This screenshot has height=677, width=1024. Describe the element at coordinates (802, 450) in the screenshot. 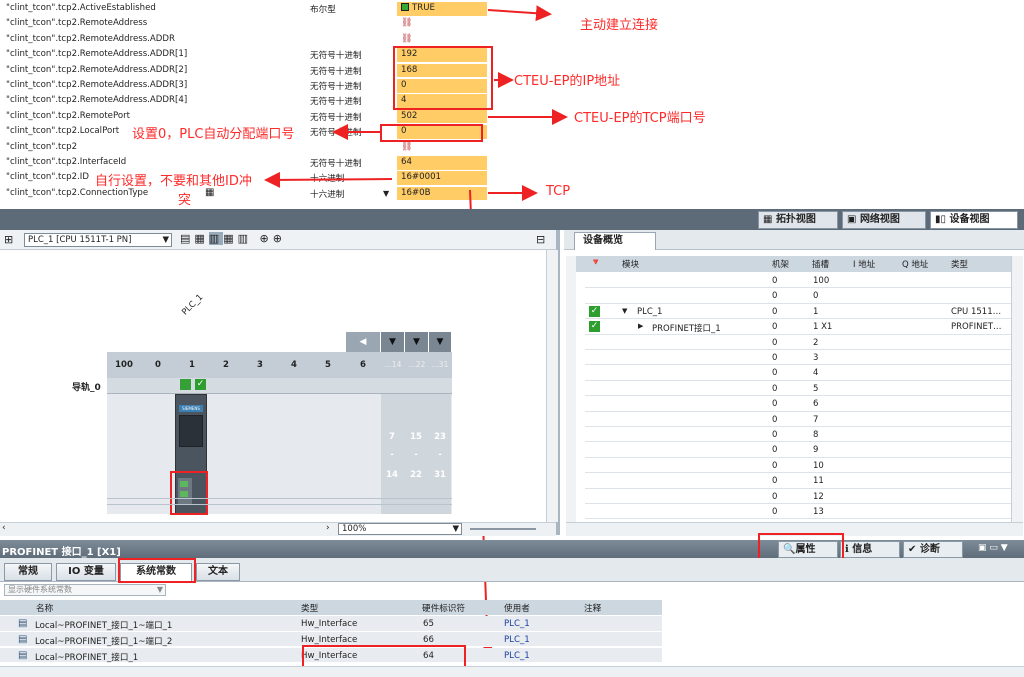

I see `overview-row: 09` at that location.